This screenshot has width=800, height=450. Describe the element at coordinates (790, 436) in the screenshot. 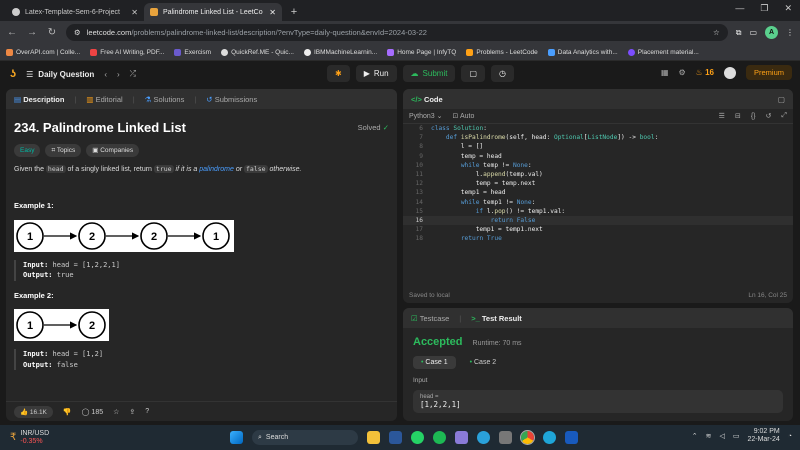

I see `notification-icon: ◔` at that location.